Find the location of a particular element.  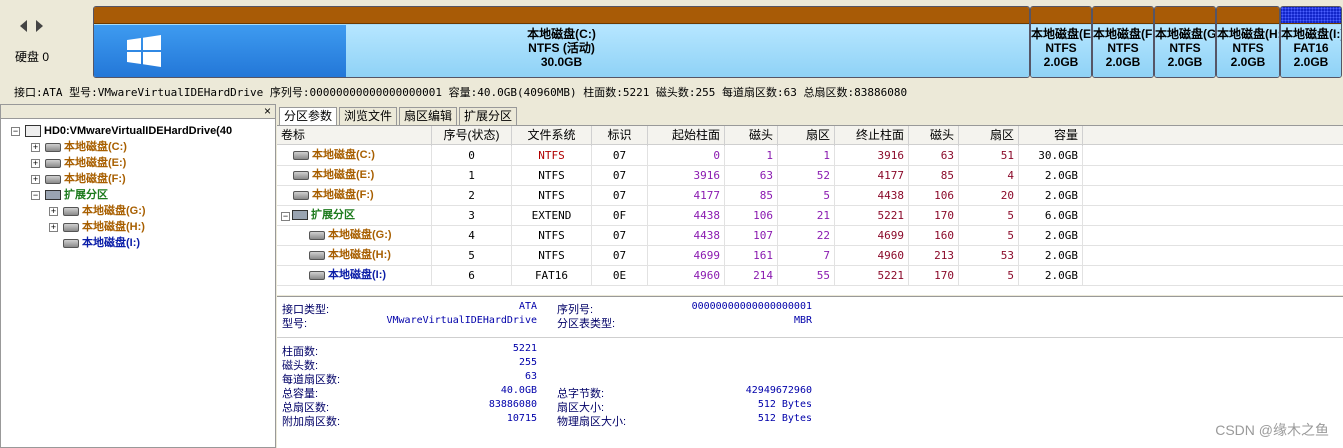

partition-name: 本地磁盘(E:) is located at coordinates (1061, 34).